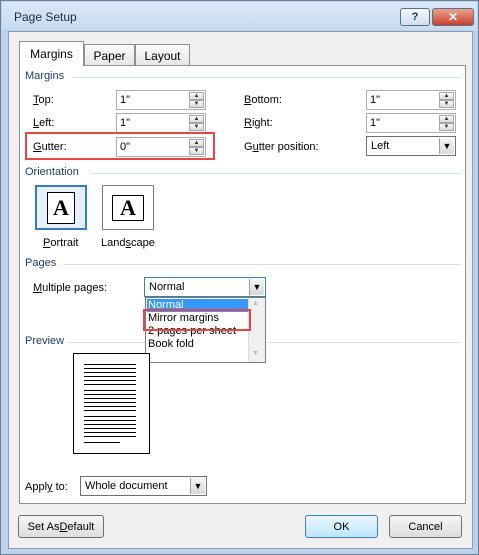  I want to click on landscape-label: Landscape, so click(128, 243).